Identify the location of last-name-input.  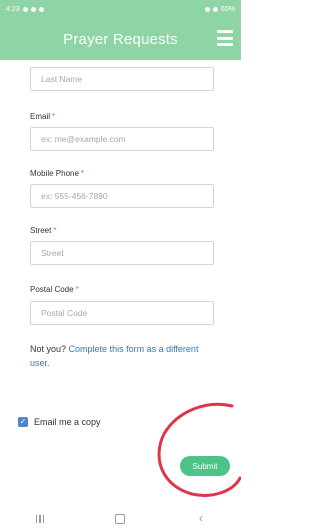
(122, 79).